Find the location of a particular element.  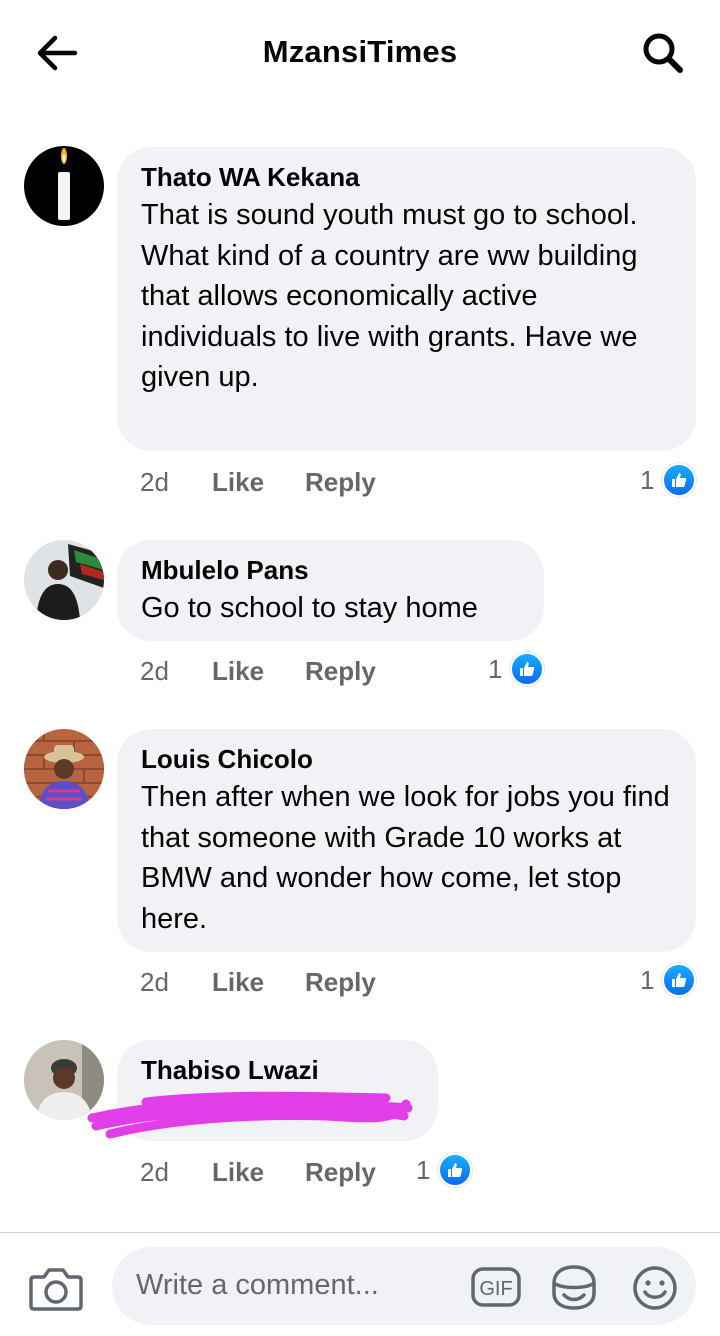

camera-icon is located at coordinates (56, 1289).